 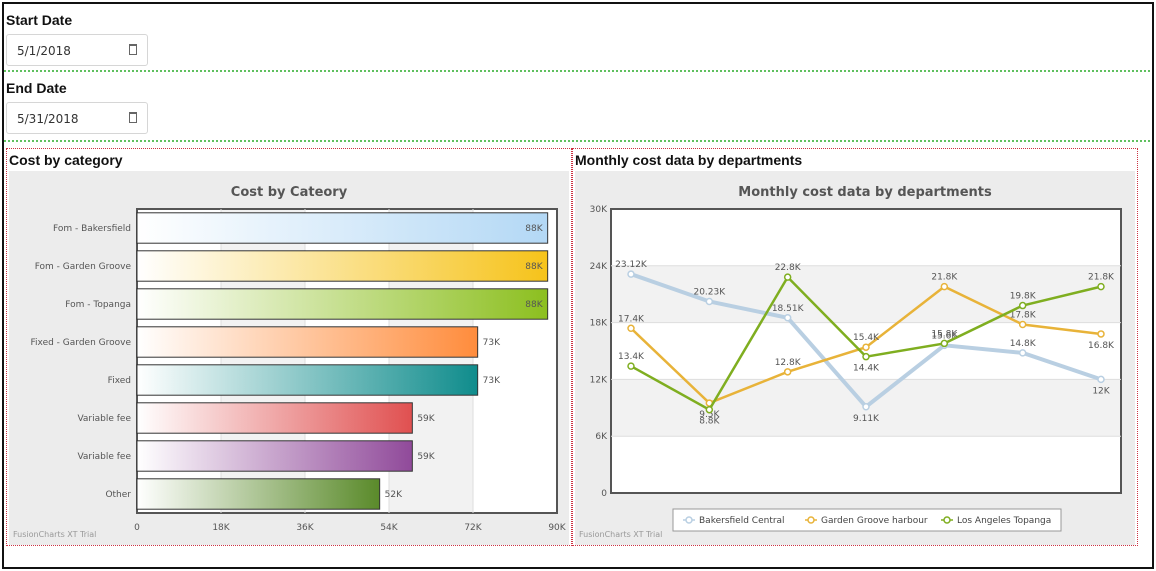 I want to click on end-date-input: 5/31/2018, so click(x=77, y=118).